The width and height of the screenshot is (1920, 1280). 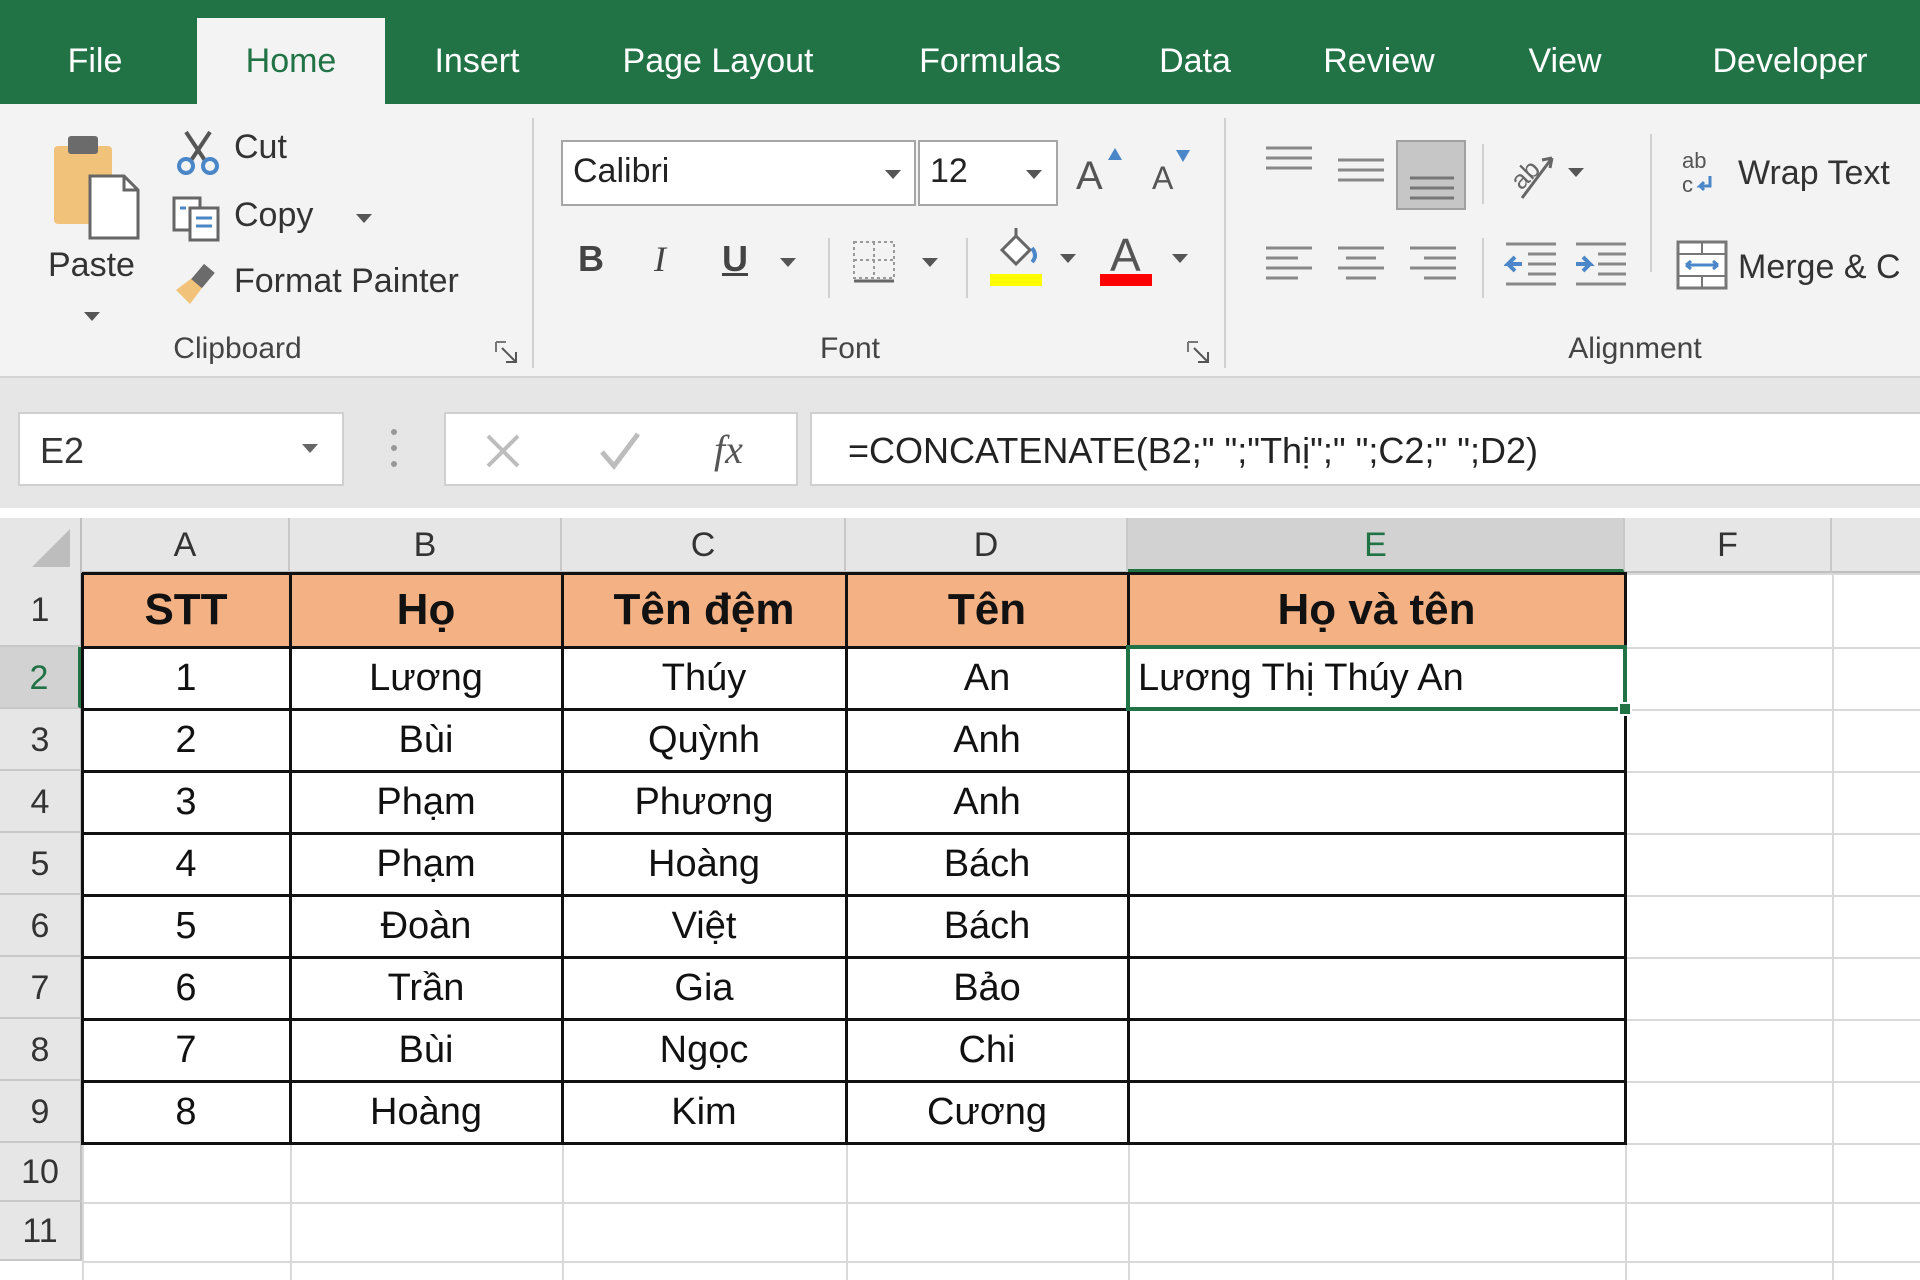 I want to click on cell-e9, so click(x=1376, y=1112).